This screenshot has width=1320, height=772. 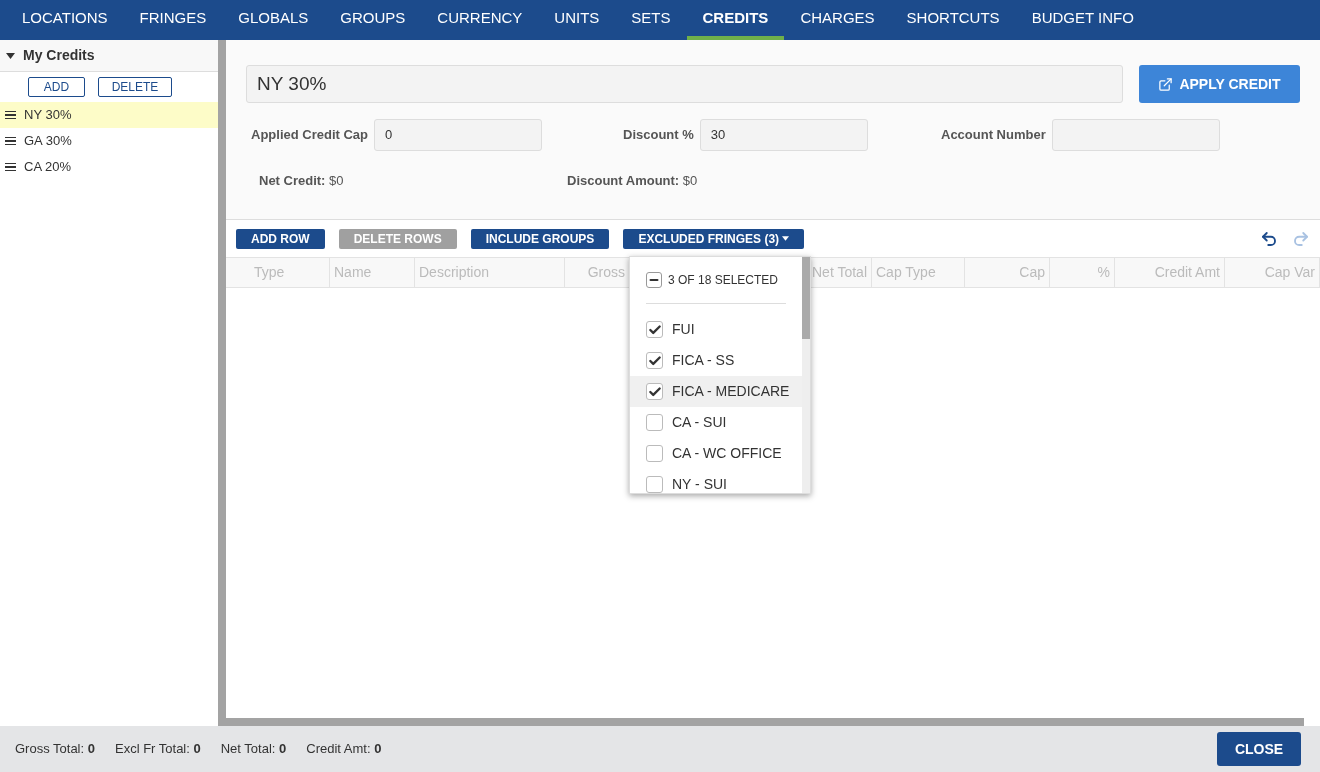 What do you see at coordinates (654, 280) in the screenshot?
I see `select-all-checkbox` at bounding box center [654, 280].